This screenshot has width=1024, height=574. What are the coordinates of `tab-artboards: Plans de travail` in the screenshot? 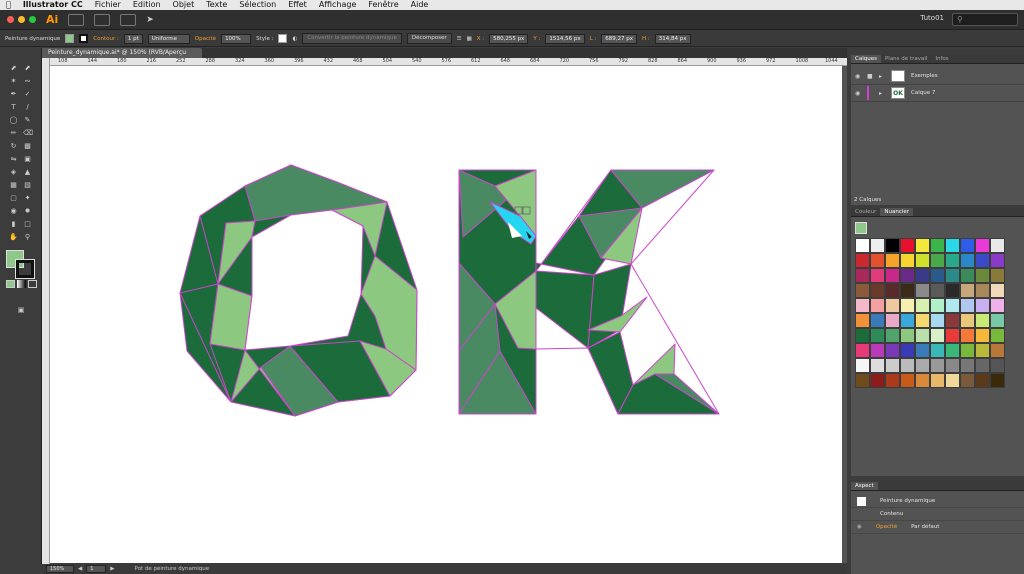 It's located at (906, 59).